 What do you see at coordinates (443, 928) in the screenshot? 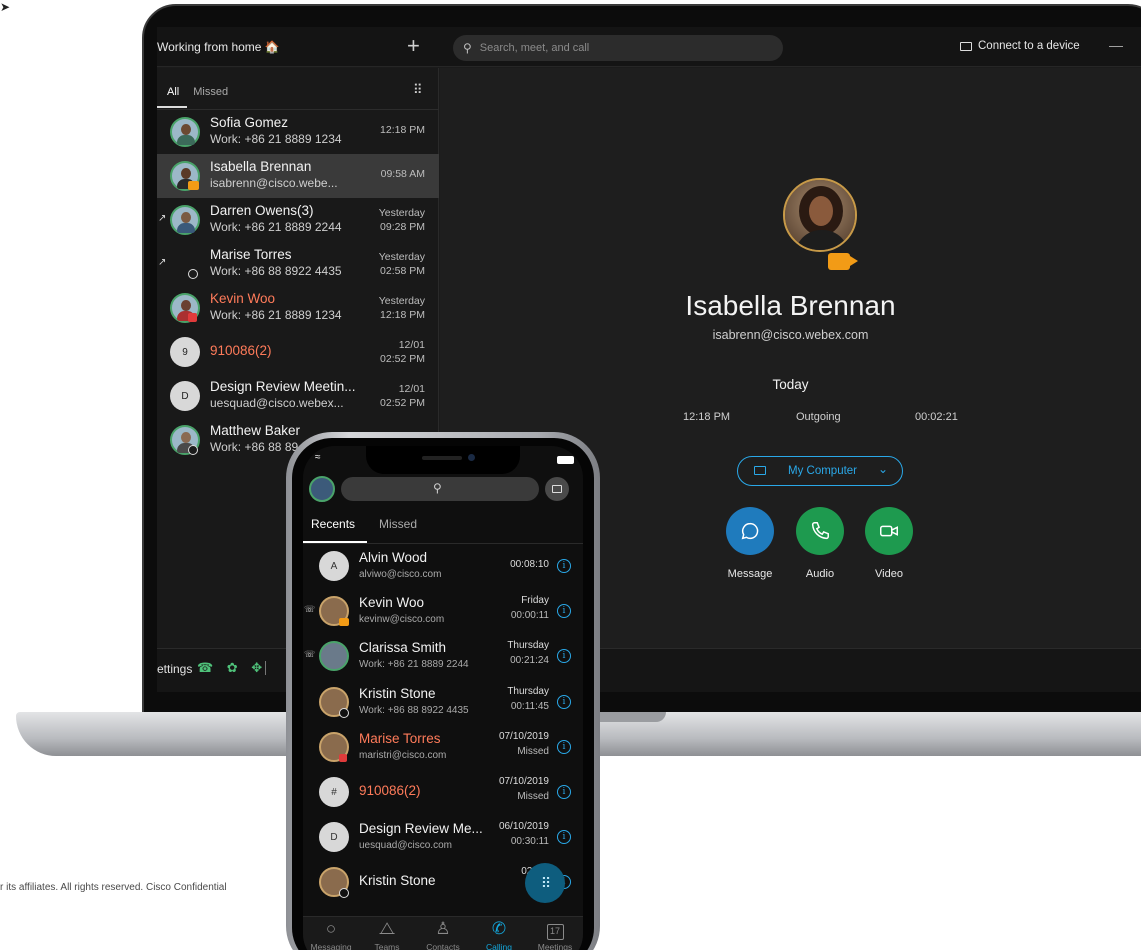
I see `contacts-icon: ♙` at bounding box center [443, 928].